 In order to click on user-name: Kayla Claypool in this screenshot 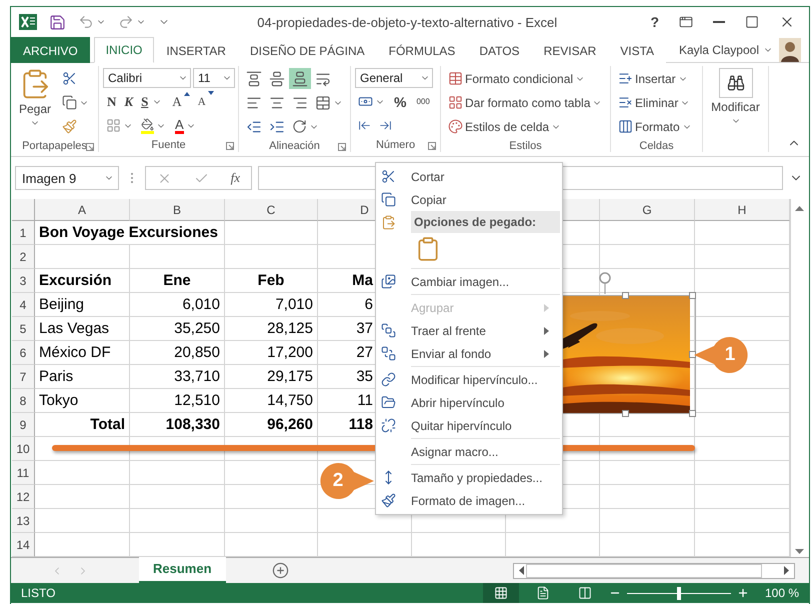, I will do `click(718, 49)`.